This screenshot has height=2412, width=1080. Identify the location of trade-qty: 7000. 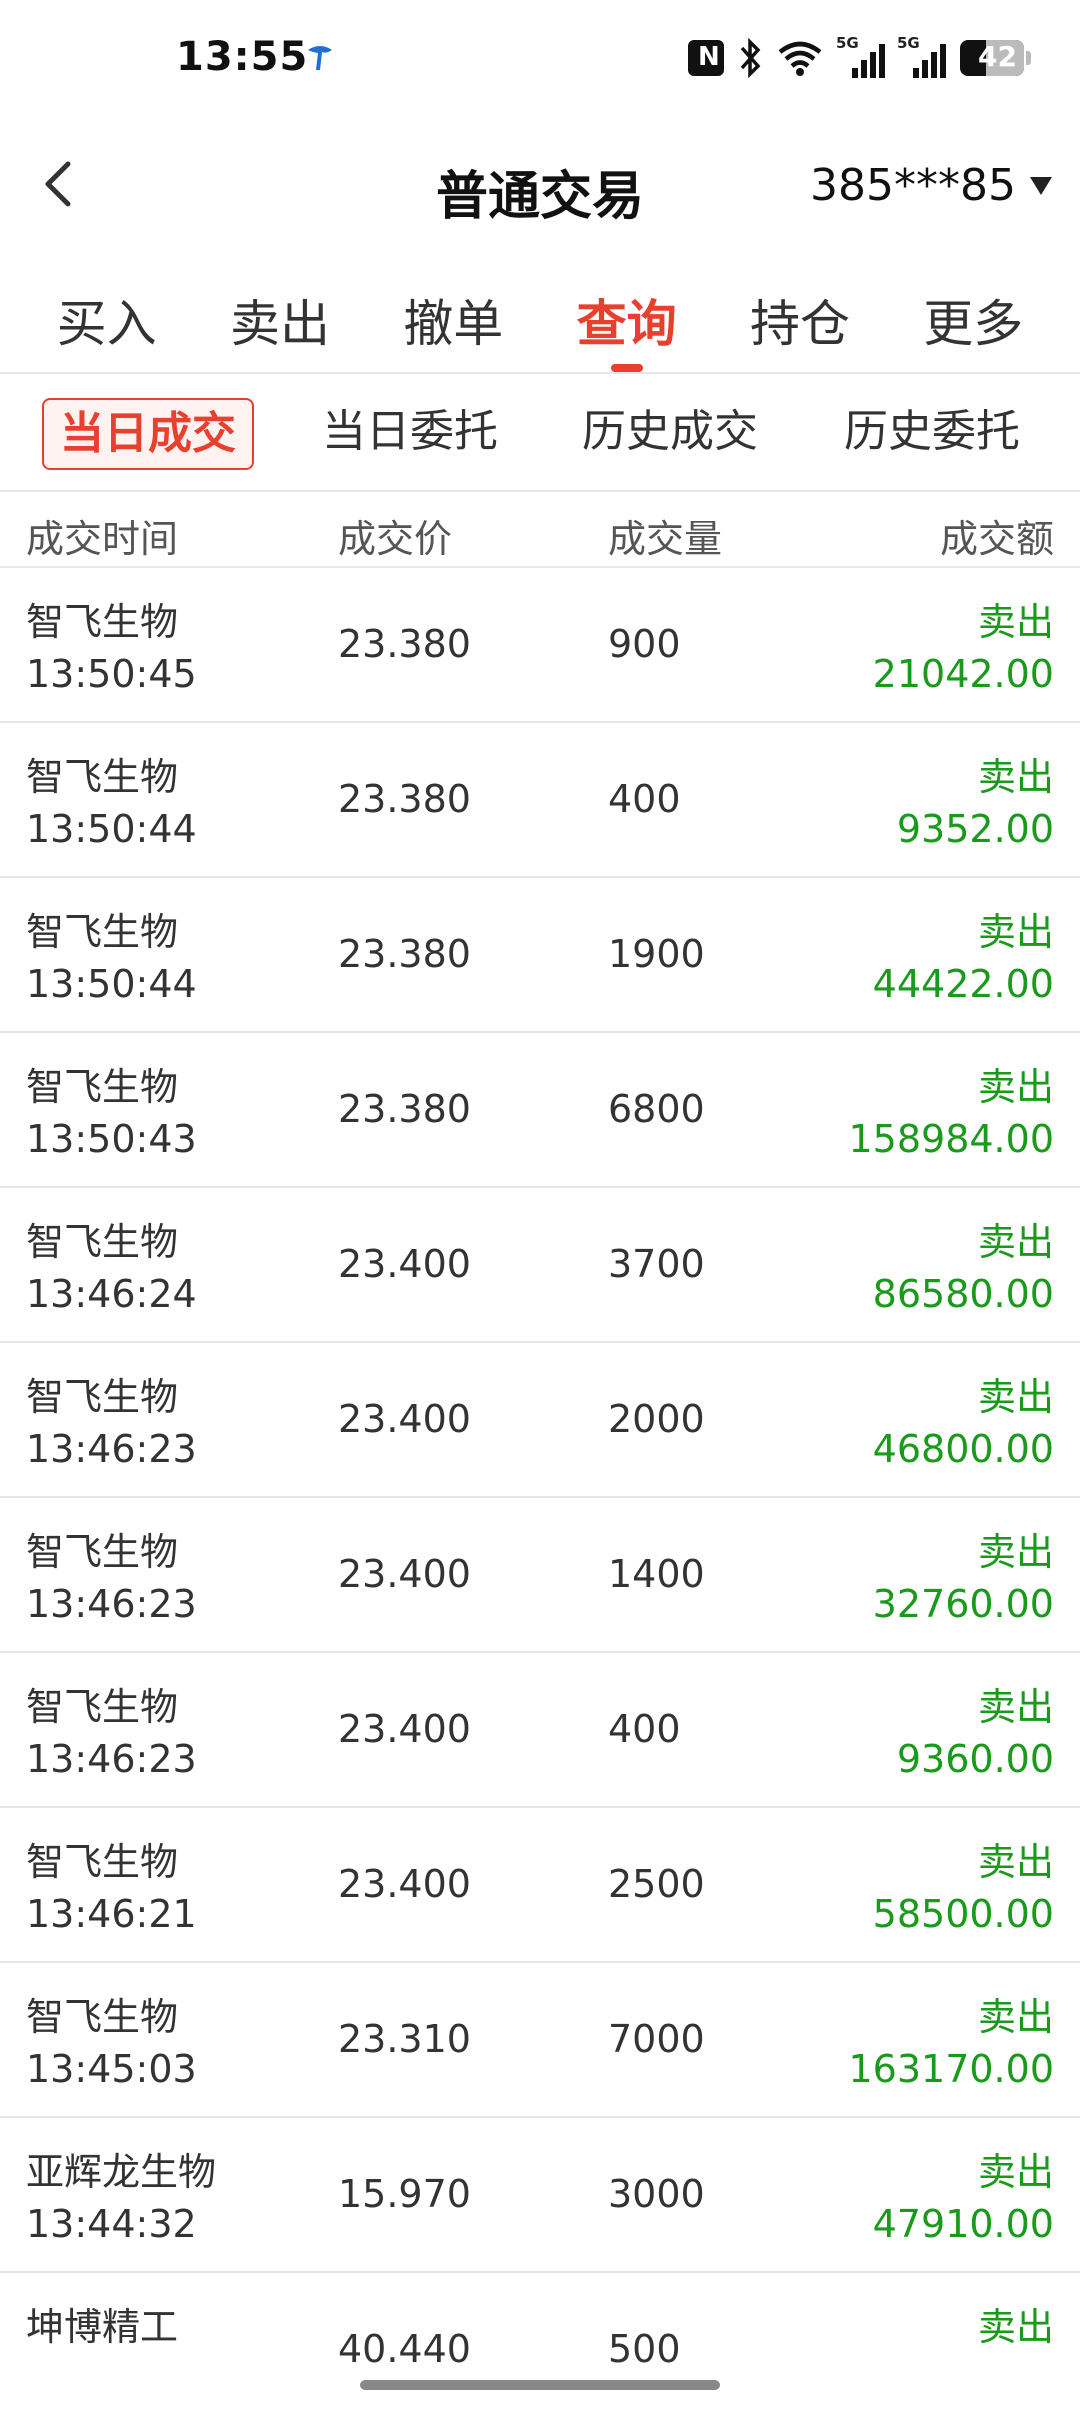
(656, 2039).